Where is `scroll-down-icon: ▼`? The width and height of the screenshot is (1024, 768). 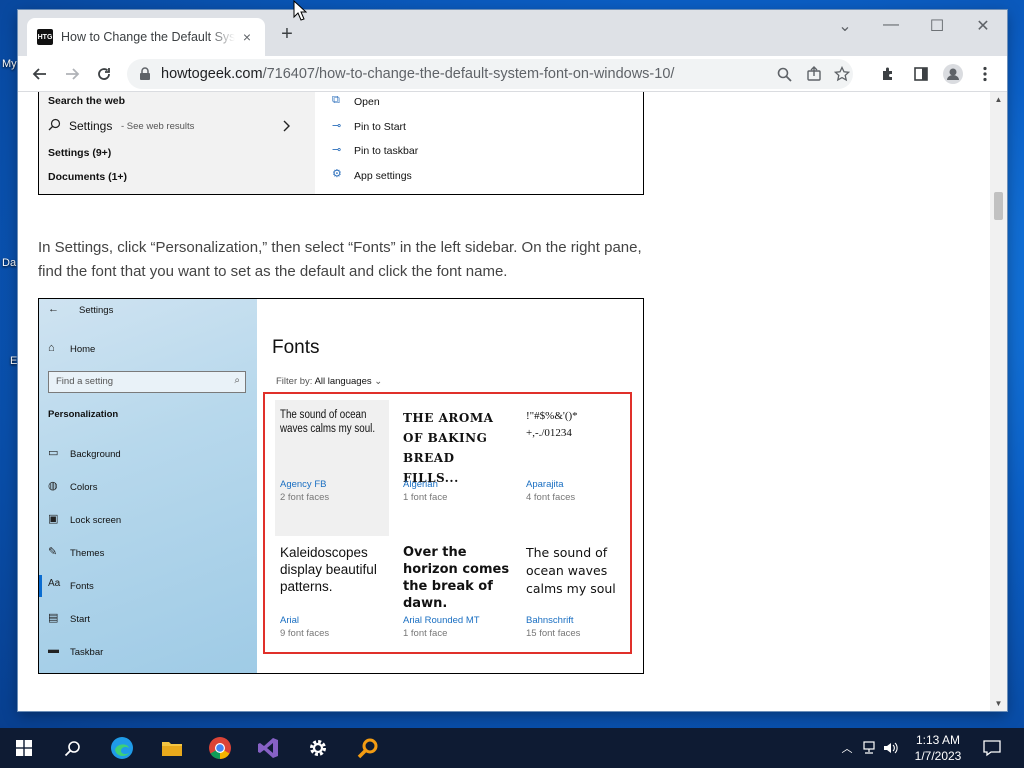 scroll-down-icon: ▼ is located at coordinates (998, 703).